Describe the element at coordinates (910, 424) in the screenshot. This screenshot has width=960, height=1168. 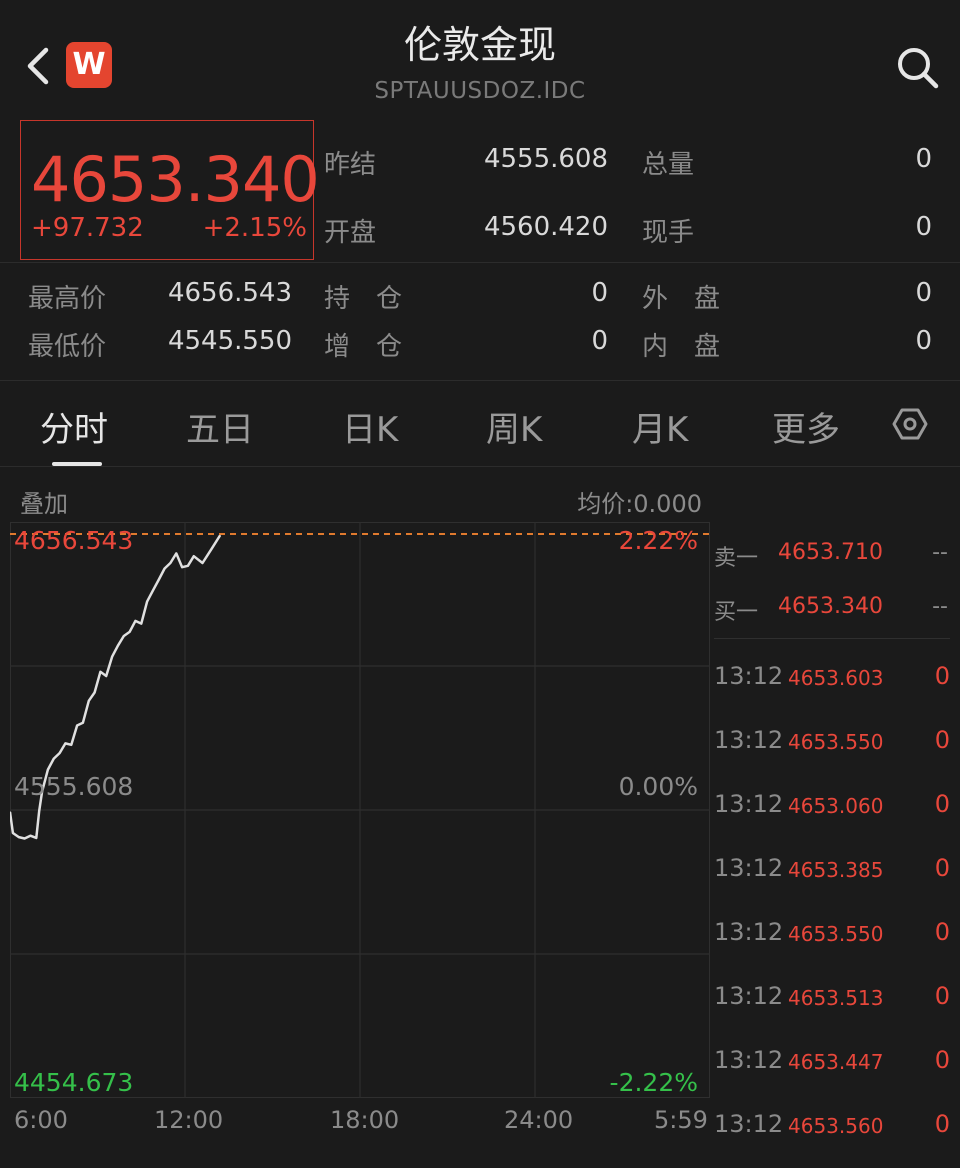
I see `settings-icon` at that location.